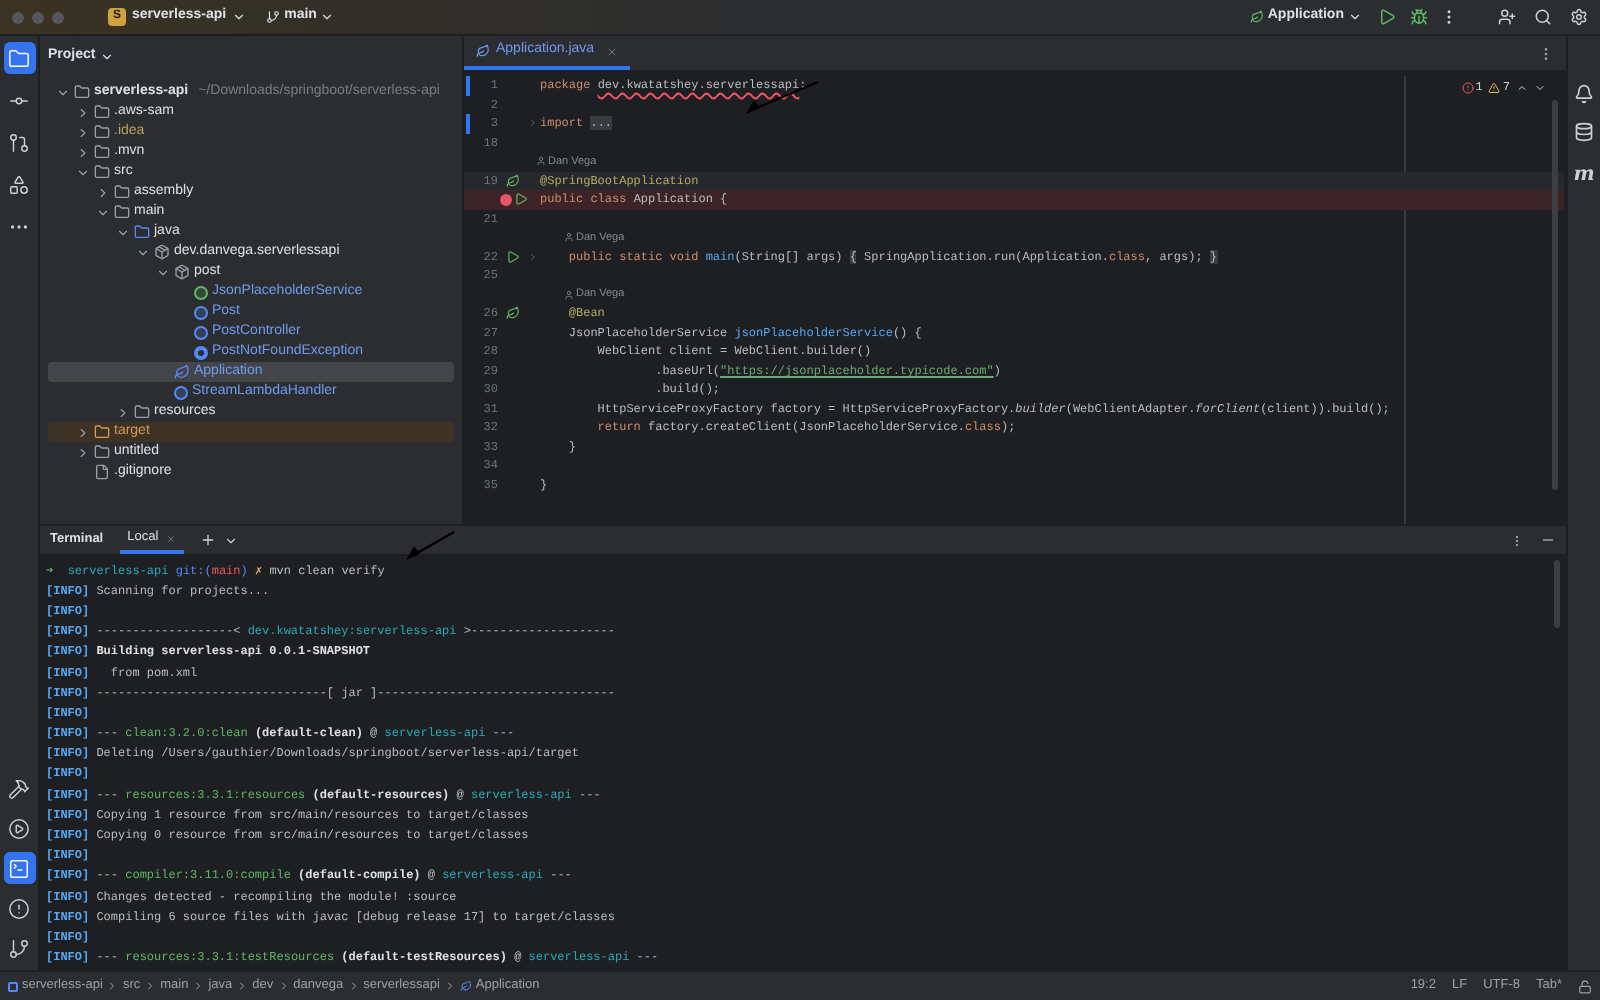 This screenshot has height=1000, width=1600. What do you see at coordinates (1585, 986) in the screenshot?
I see `unlock-icon` at bounding box center [1585, 986].